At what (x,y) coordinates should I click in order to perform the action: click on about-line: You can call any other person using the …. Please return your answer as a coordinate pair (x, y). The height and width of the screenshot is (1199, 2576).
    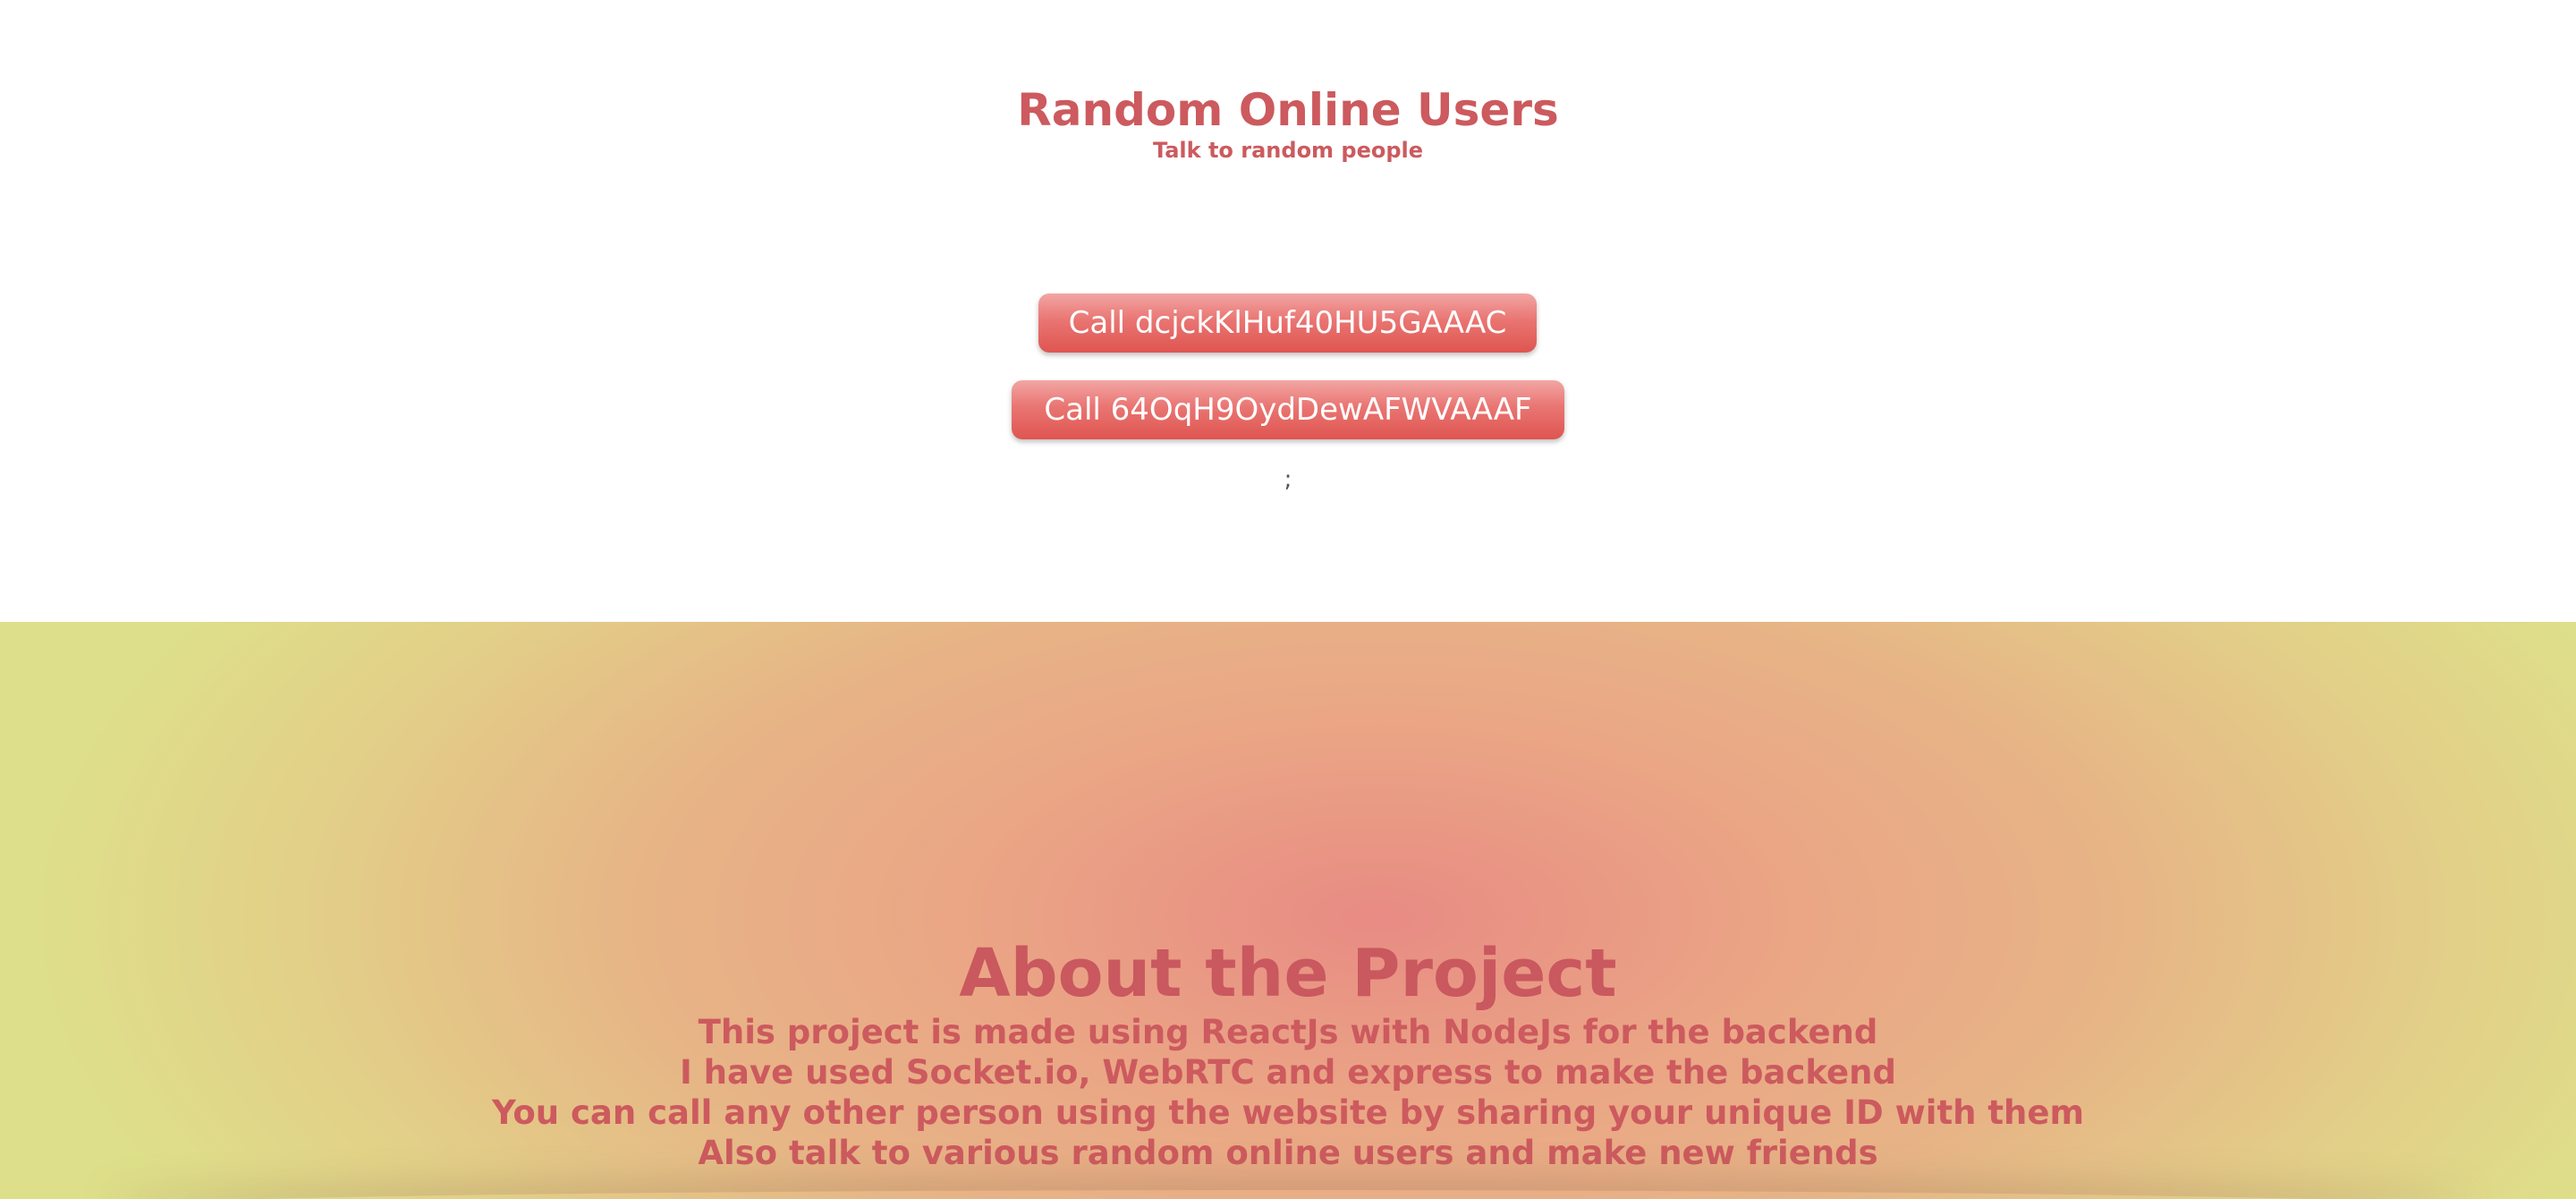
    Looking at the image, I should click on (1288, 1112).